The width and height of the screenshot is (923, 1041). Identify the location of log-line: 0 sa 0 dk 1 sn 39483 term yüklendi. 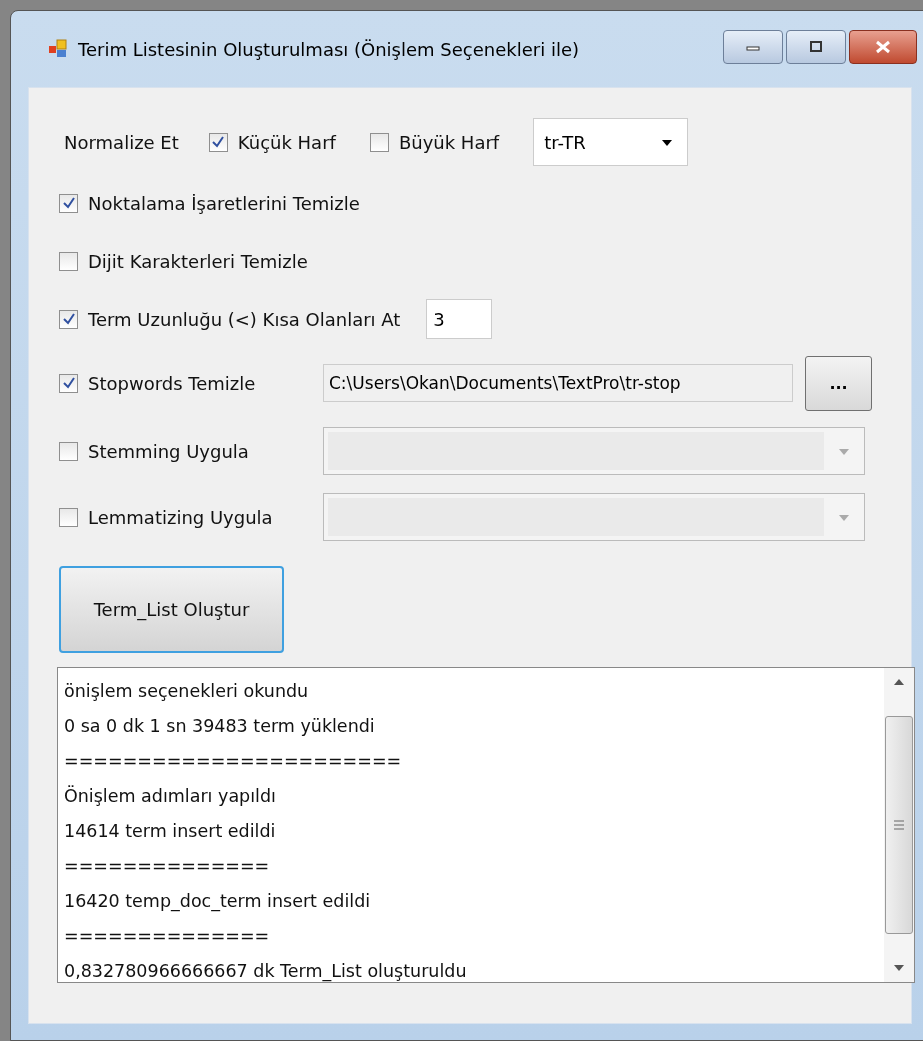
(220, 726).